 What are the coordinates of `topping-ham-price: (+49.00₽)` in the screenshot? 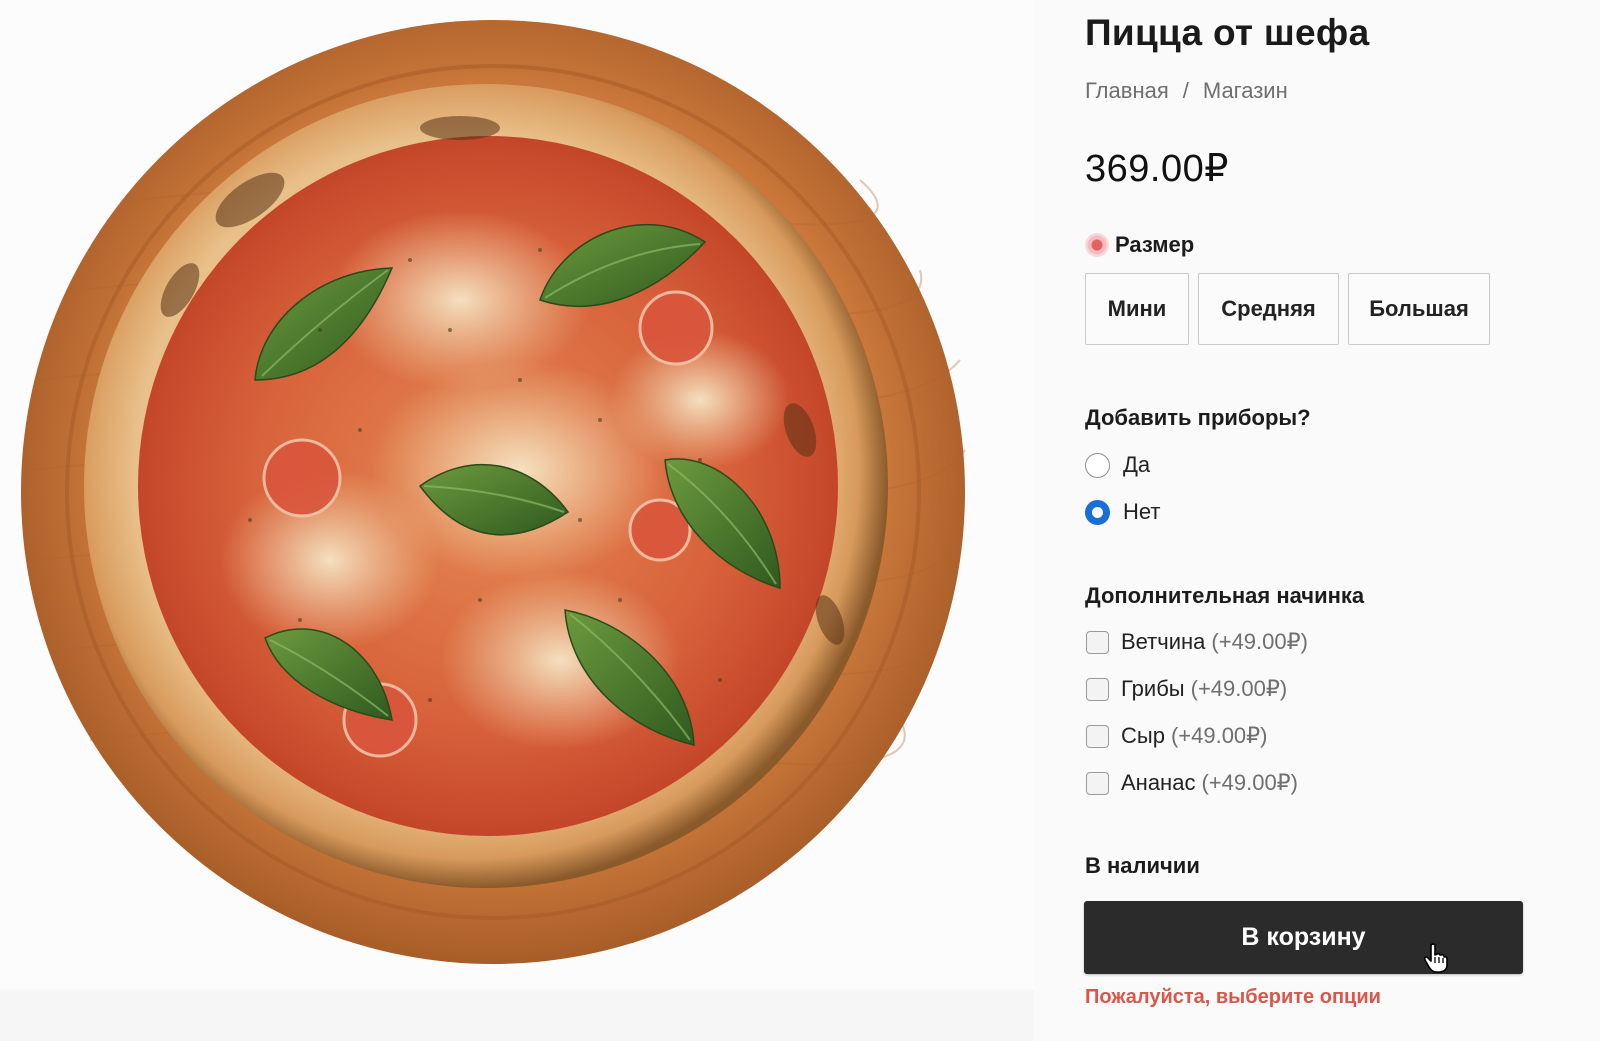 It's located at (1259, 641).